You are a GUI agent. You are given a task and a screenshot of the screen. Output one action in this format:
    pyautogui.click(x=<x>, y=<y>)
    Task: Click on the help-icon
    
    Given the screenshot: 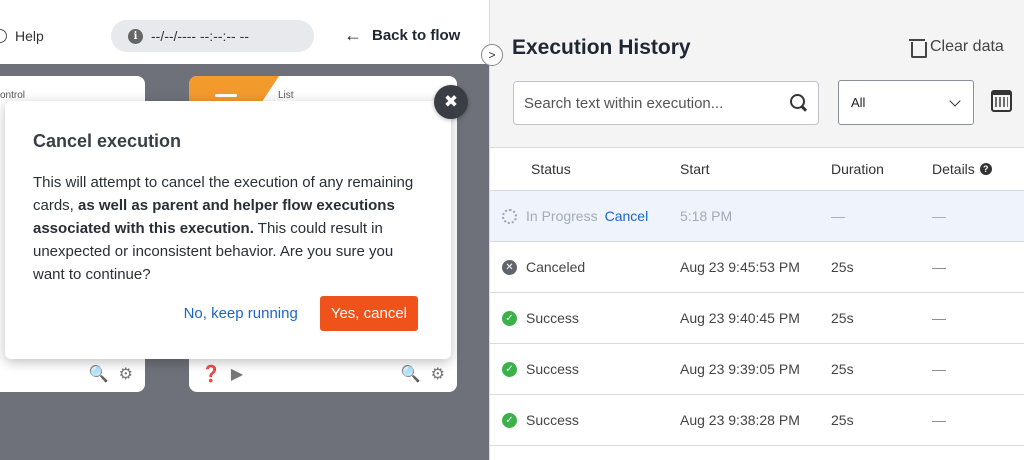 What is the action you would take?
    pyautogui.click(x=3, y=36)
    